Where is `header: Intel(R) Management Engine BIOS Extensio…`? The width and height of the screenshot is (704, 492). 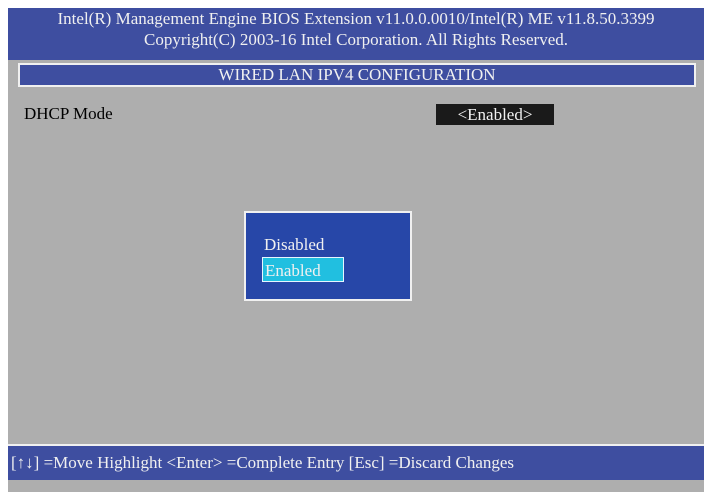 header: Intel(R) Management Engine BIOS Extensio… is located at coordinates (356, 34).